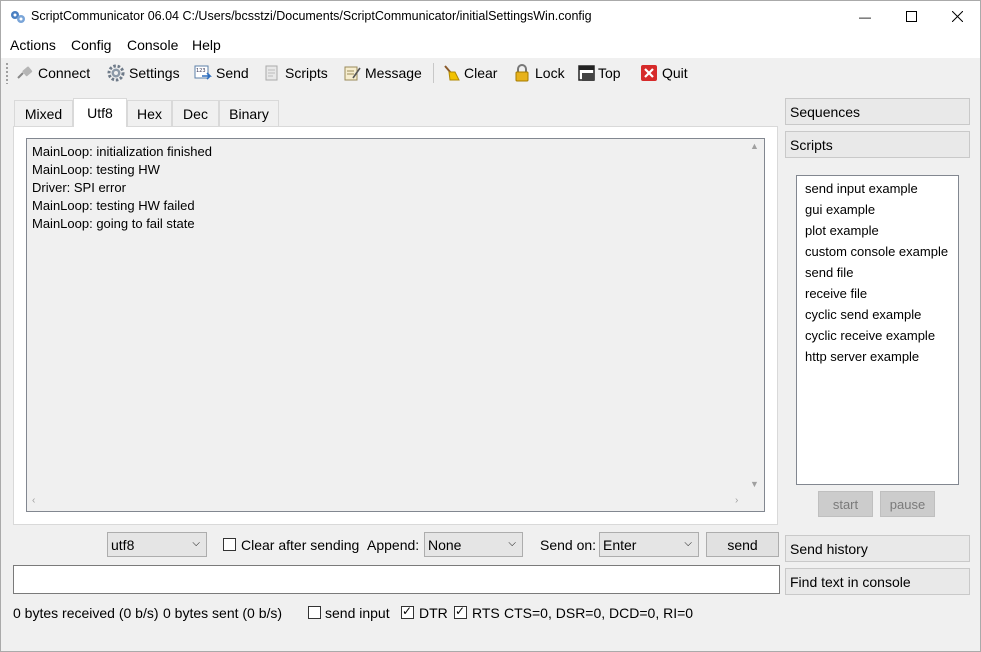 The width and height of the screenshot is (981, 652). What do you see at coordinates (407, 611) in the screenshot?
I see `dtr-checkbox` at bounding box center [407, 611].